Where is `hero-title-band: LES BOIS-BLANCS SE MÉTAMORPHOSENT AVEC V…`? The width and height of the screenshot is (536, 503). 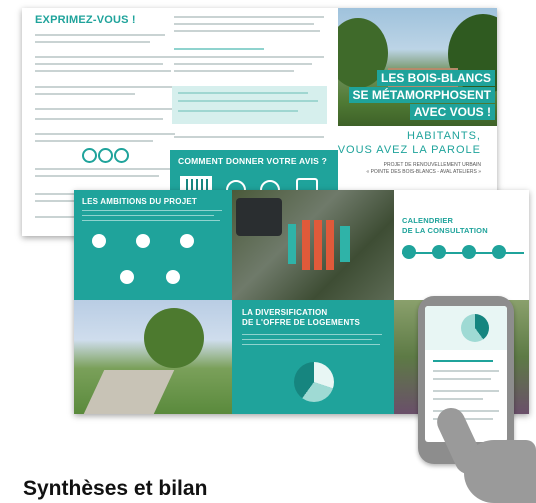 hero-title-band: LES BOIS-BLANCS SE MÉTAMORPHOSENT AVEC V… is located at coordinates (418, 96).